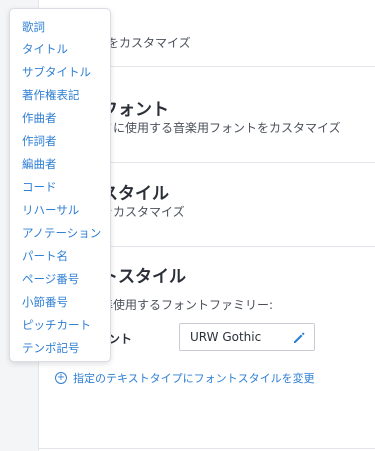 The image size is (375, 451). What do you see at coordinates (39, 118) in the screenshot?
I see `menu-item-composer: 作曲者` at bounding box center [39, 118].